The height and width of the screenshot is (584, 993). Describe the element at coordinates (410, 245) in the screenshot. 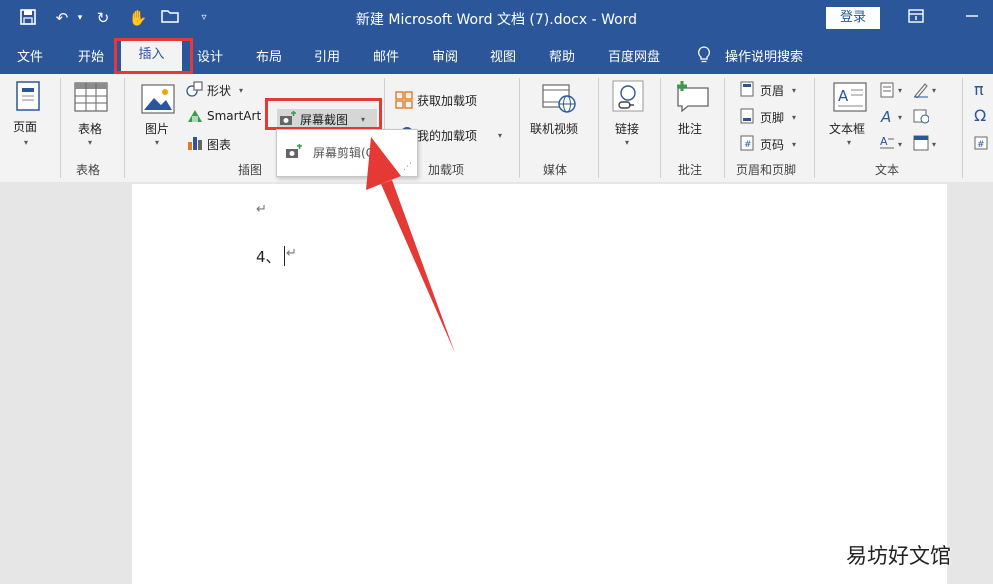

I see `annotation-arrow` at that location.